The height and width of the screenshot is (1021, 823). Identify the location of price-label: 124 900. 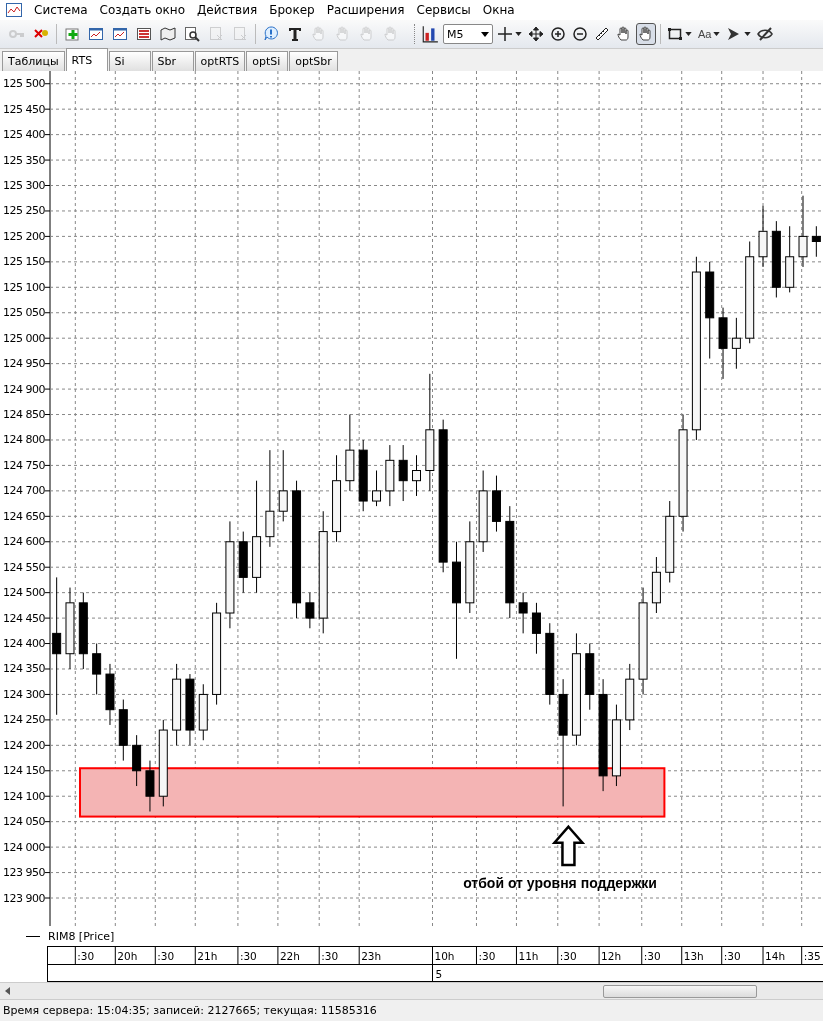
(24, 389).